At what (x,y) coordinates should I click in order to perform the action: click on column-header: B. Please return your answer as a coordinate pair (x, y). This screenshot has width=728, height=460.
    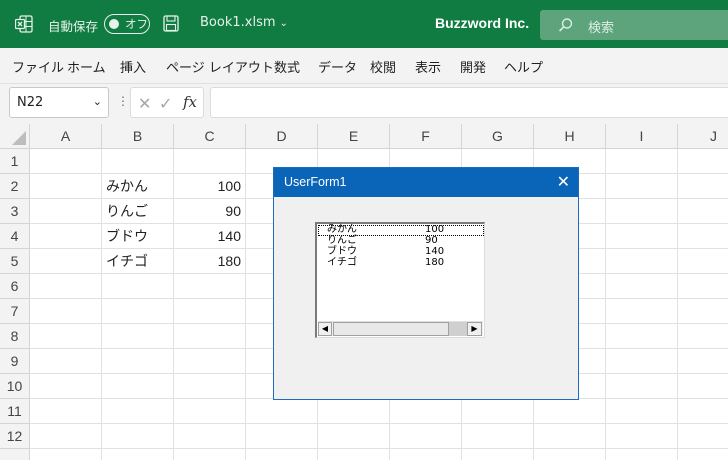
    Looking at the image, I should click on (138, 136).